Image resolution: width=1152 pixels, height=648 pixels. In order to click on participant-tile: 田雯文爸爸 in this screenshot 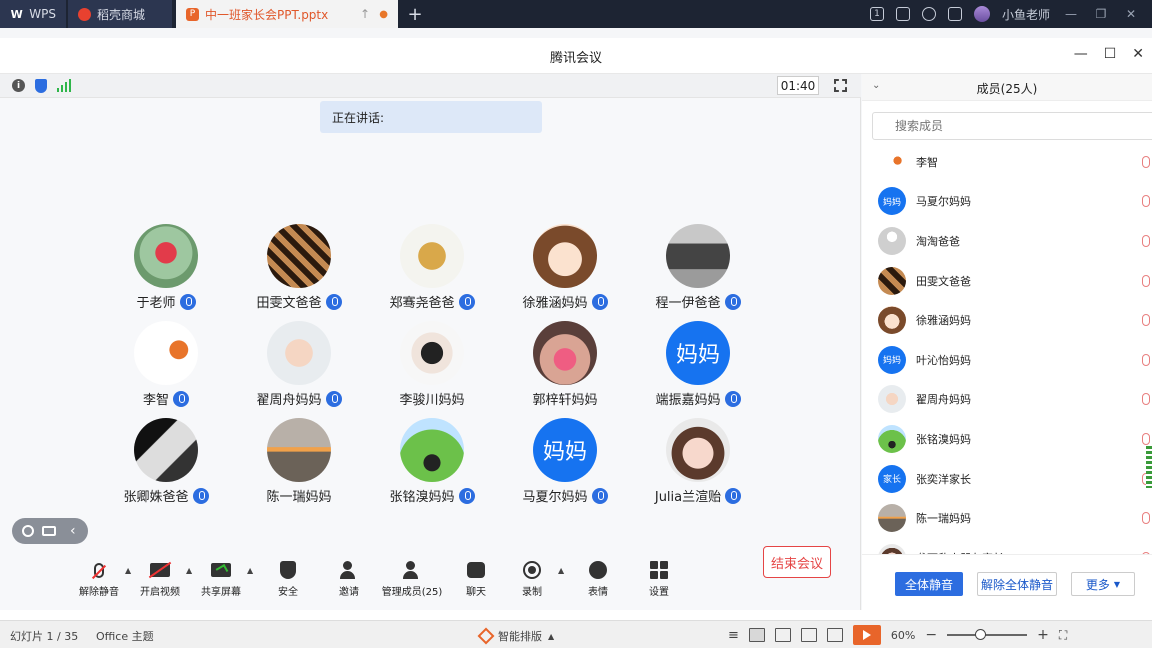, I will do `click(299, 270)`.